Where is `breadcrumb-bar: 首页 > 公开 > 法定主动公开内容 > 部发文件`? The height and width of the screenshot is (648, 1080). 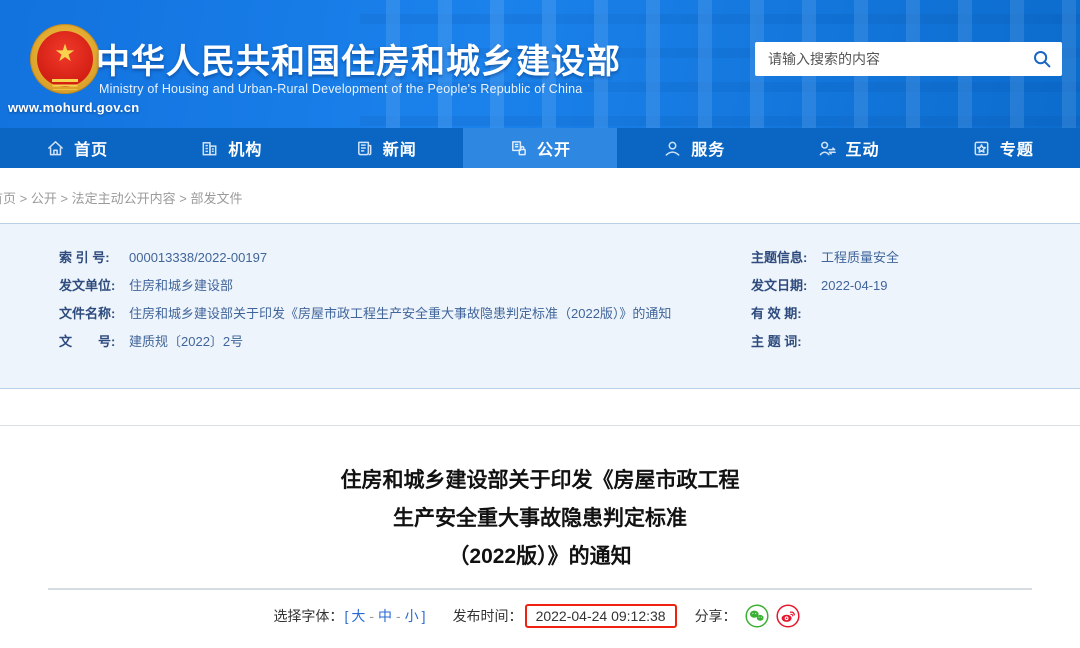
breadcrumb-bar: 首页 > 公开 > 法定主动公开内容 > 部发文件 is located at coordinates (540, 195).